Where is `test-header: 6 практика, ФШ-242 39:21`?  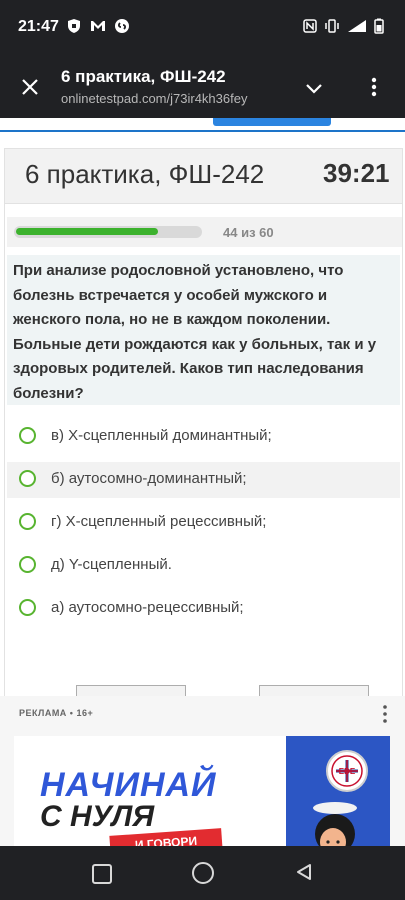 test-header: 6 практика, ФШ-242 39:21 is located at coordinates (203, 176).